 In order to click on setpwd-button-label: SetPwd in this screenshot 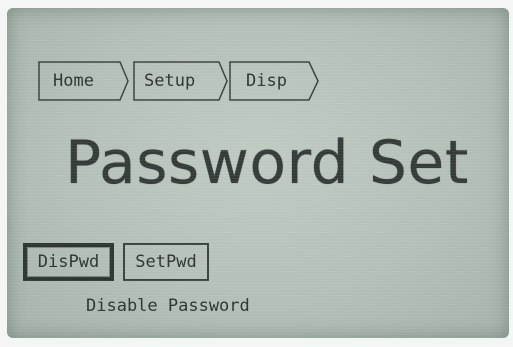, I will do `click(166, 262)`.